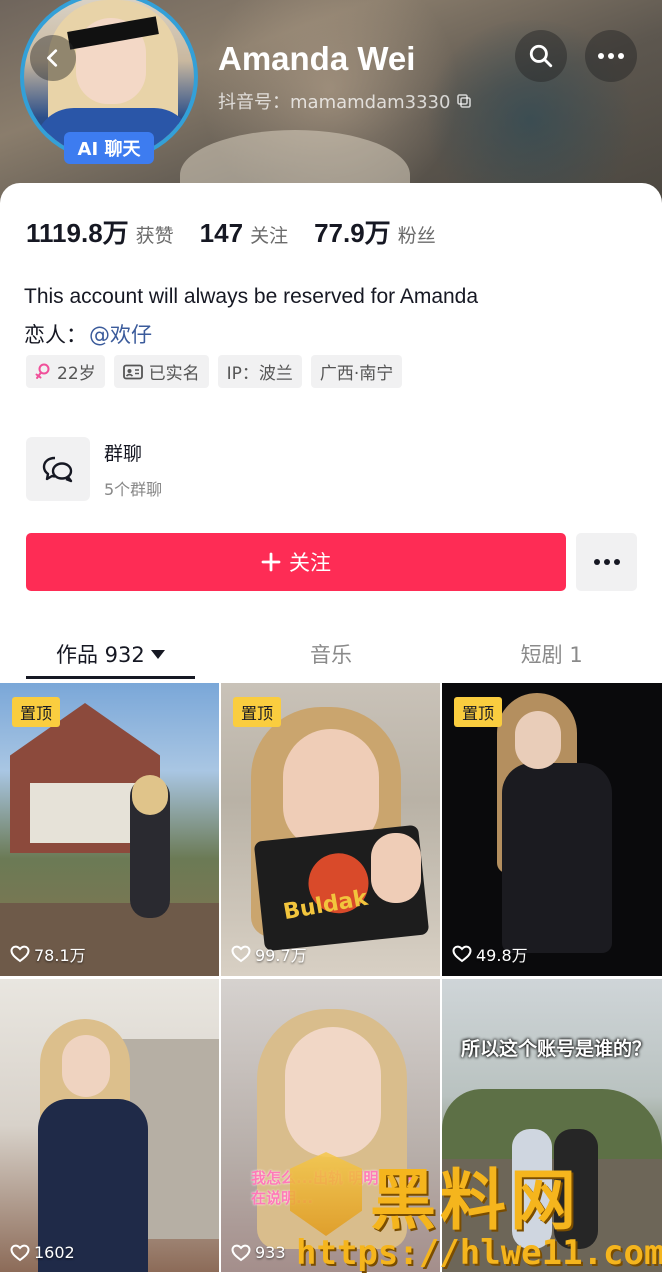 The image size is (662, 1280). What do you see at coordinates (555, 1049) in the screenshot?
I see `video-caption: 所以这个账号是谁的？` at bounding box center [555, 1049].